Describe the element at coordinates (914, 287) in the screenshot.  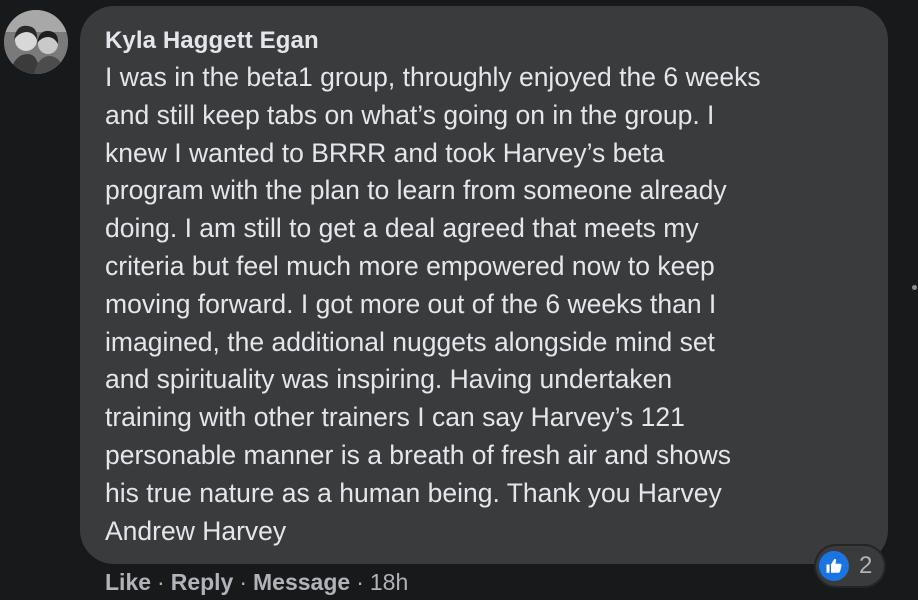
I see `edge-dot` at that location.